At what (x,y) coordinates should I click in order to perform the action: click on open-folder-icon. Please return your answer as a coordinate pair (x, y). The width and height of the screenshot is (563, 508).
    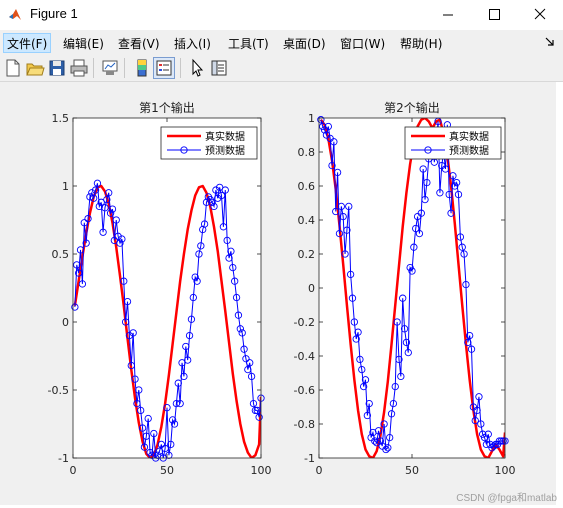
    Looking at the image, I should click on (35, 69).